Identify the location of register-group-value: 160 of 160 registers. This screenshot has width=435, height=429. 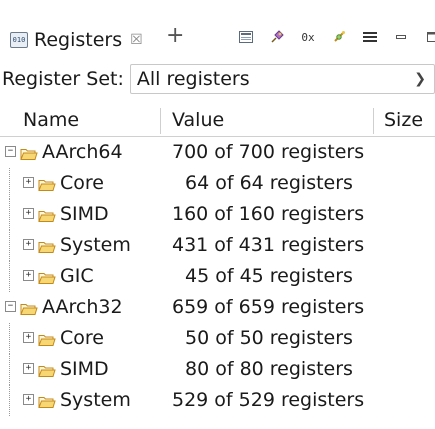
(268, 214).